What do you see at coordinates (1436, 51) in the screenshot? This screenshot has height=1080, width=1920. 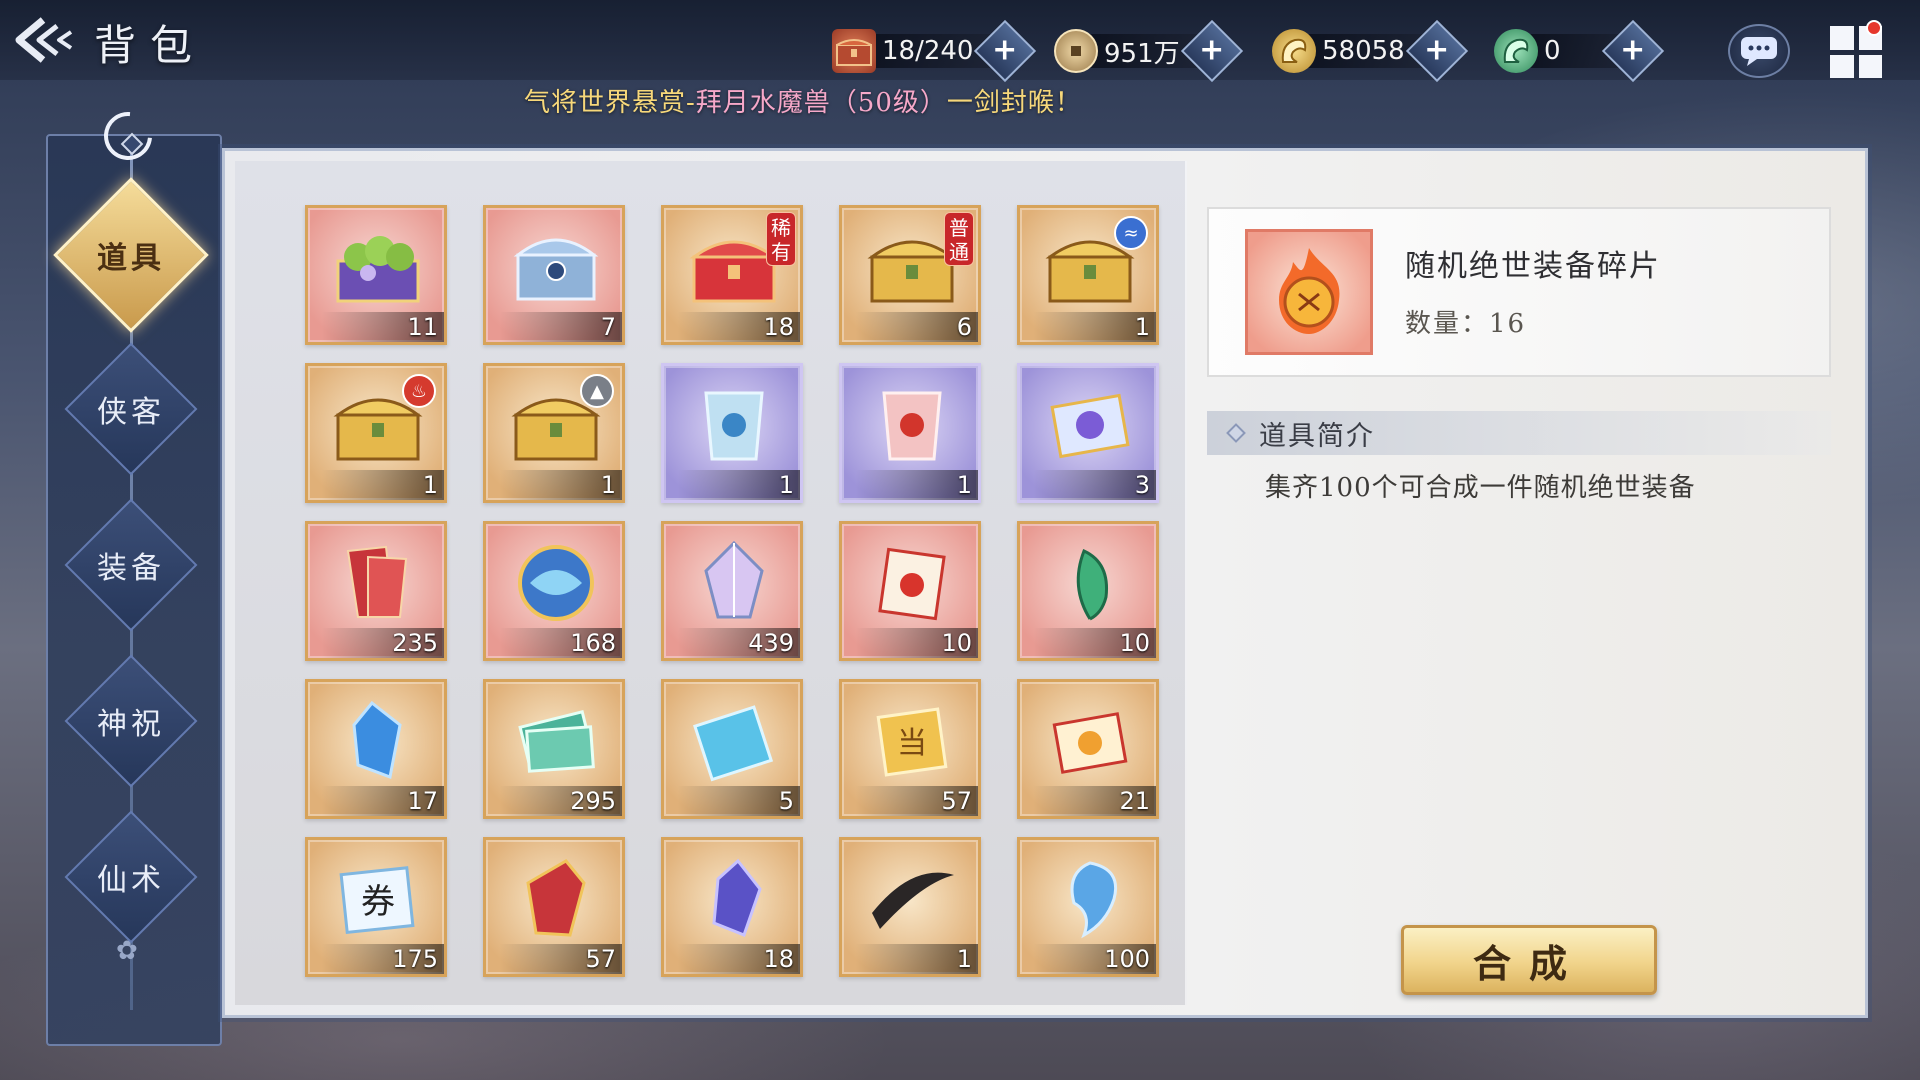 I see `add-gold-button: +` at bounding box center [1436, 51].